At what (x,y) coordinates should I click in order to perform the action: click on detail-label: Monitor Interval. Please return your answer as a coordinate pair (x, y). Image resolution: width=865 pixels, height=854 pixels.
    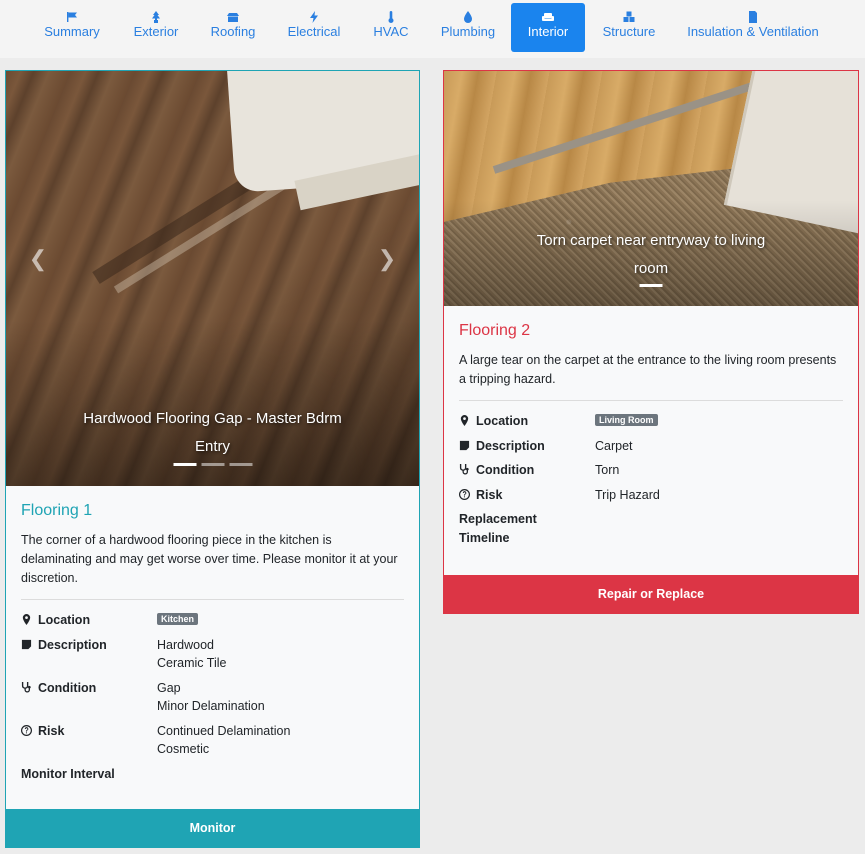
    Looking at the image, I should click on (68, 773).